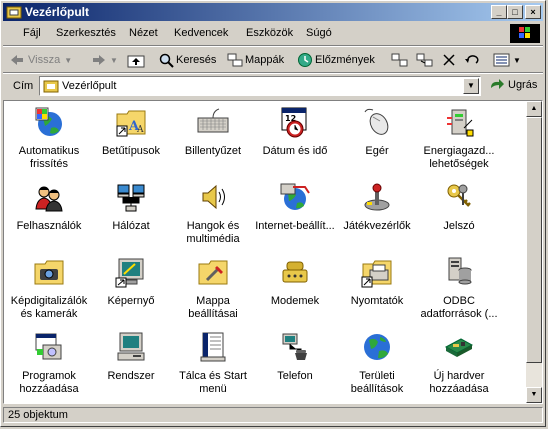 The image size is (548, 429). What do you see at coordinates (196, 60) in the screenshot?
I see `search-label: Keresés` at bounding box center [196, 60].